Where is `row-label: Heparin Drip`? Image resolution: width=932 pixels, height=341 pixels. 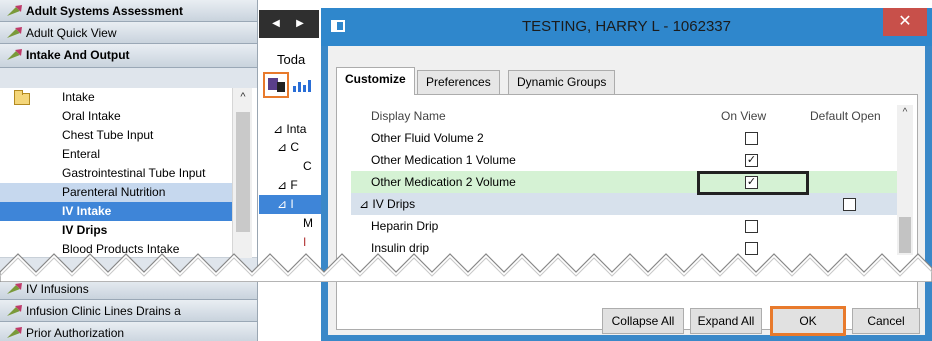 row-label: Heparin Drip is located at coordinates (405, 226).